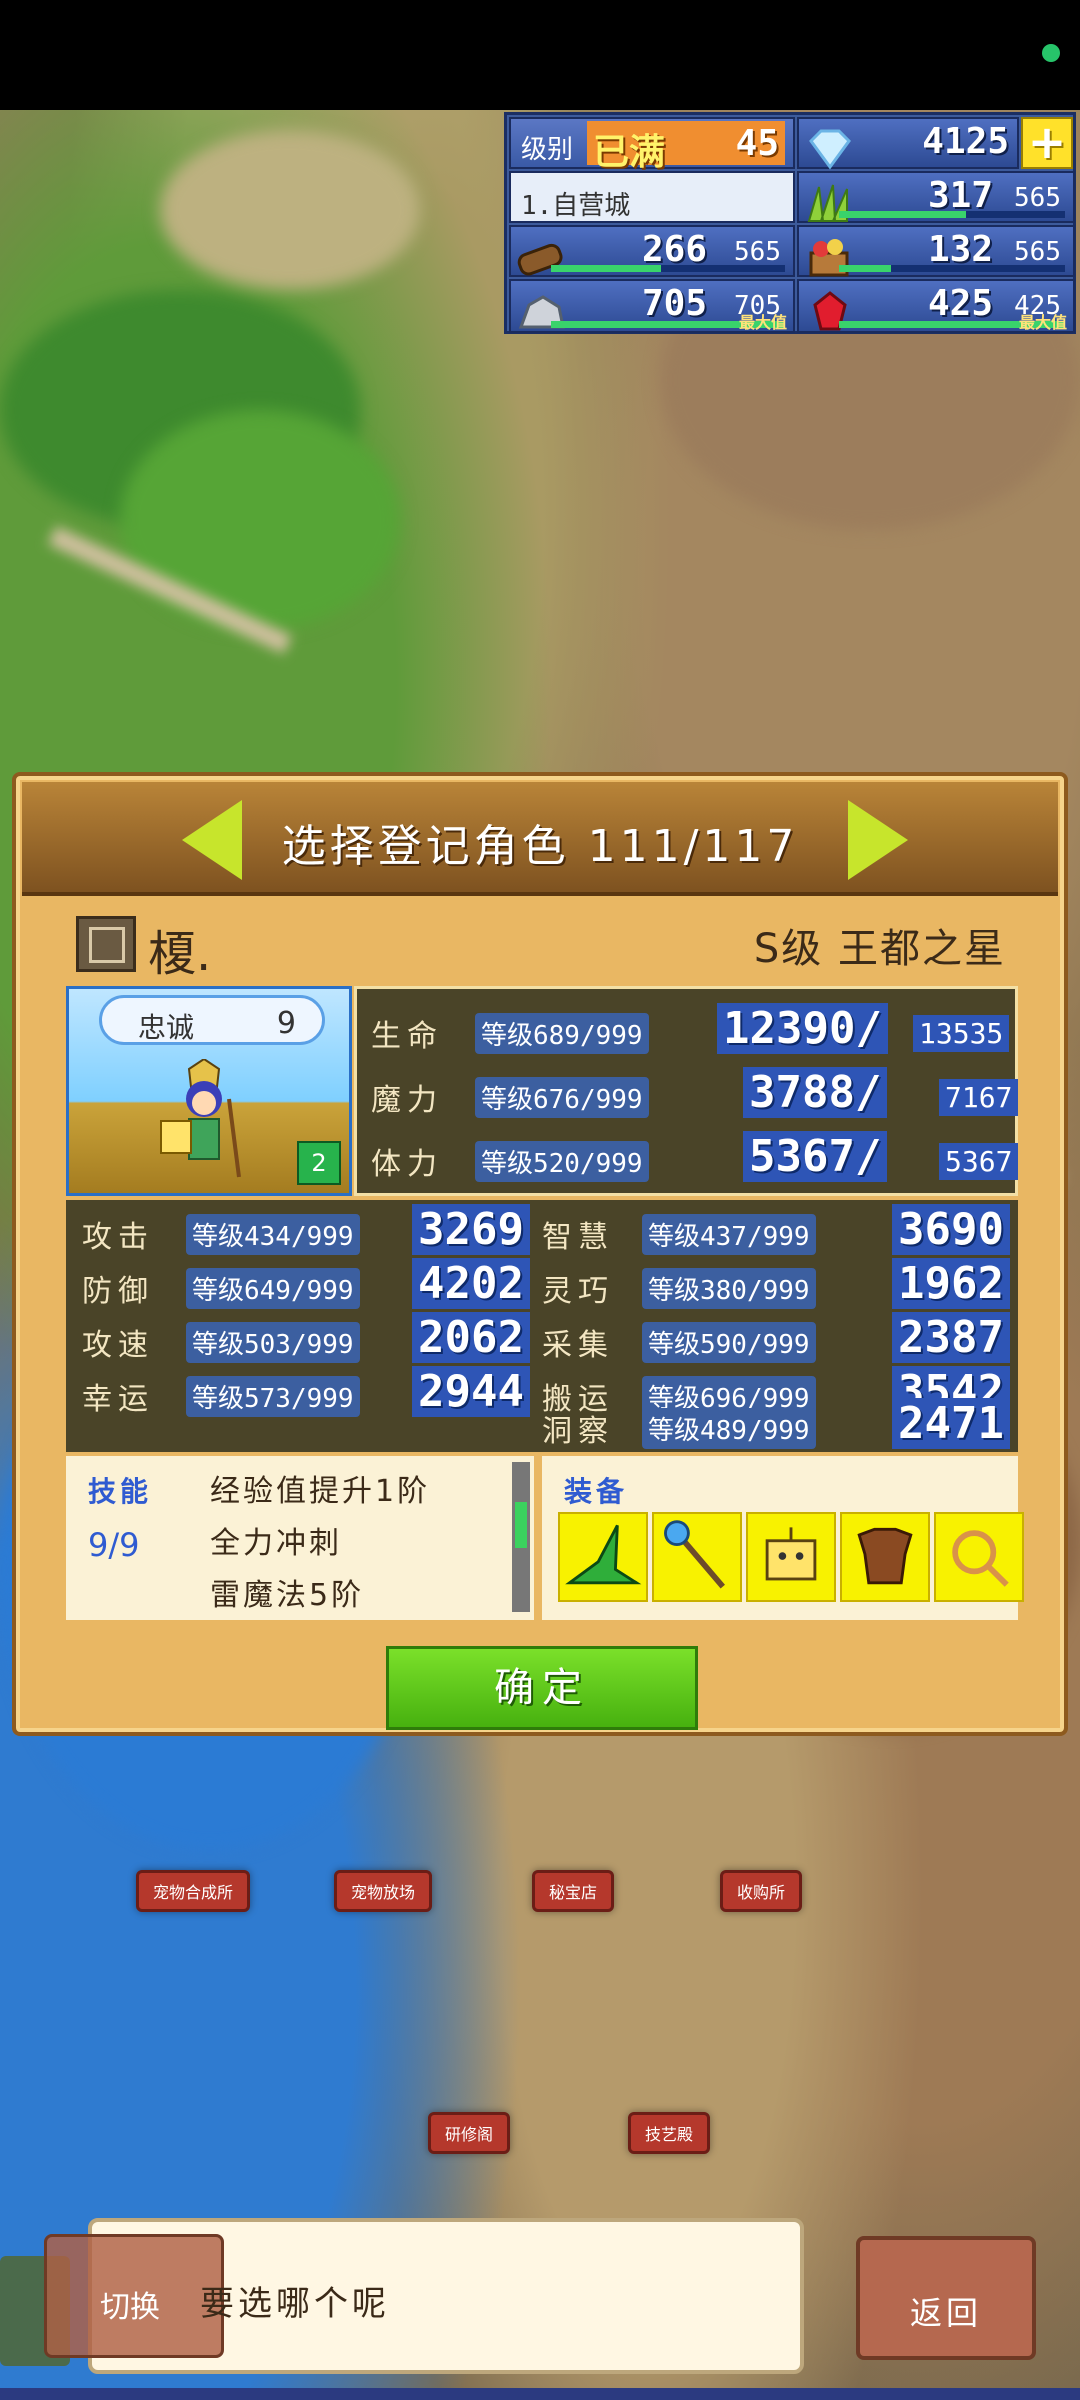 The height and width of the screenshot is (2400, 1080). I want to click on building-training-hall: 研修阁, so click(469, 2133).